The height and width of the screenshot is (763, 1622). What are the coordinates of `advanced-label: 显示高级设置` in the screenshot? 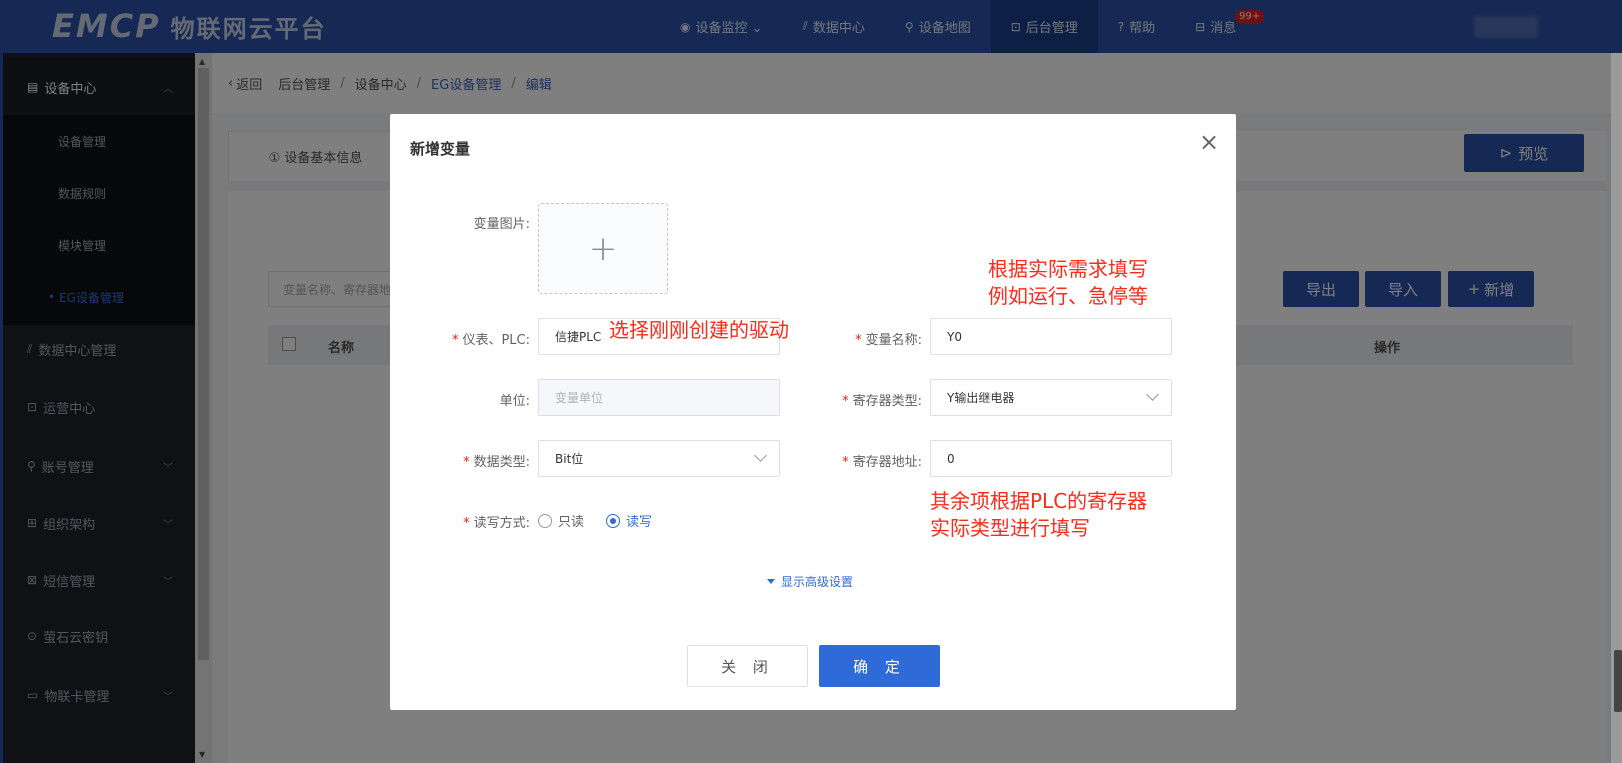 It's located at (817, 582).